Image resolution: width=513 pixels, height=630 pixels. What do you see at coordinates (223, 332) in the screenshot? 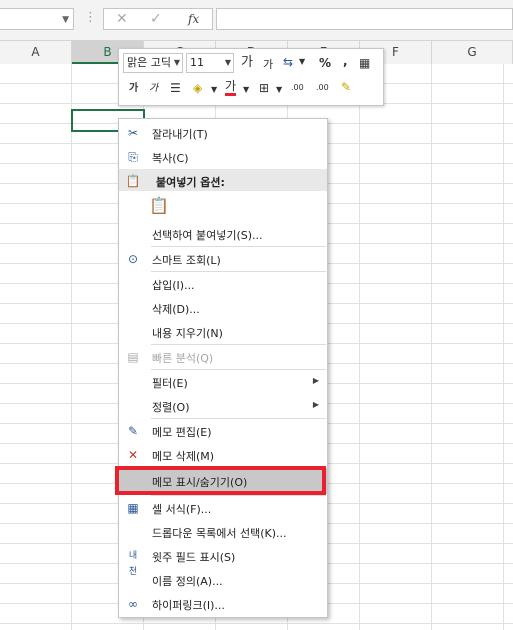
I see `menu-item-clear-contents: 내용 지우기(N)` at bounding box center [223, 332].